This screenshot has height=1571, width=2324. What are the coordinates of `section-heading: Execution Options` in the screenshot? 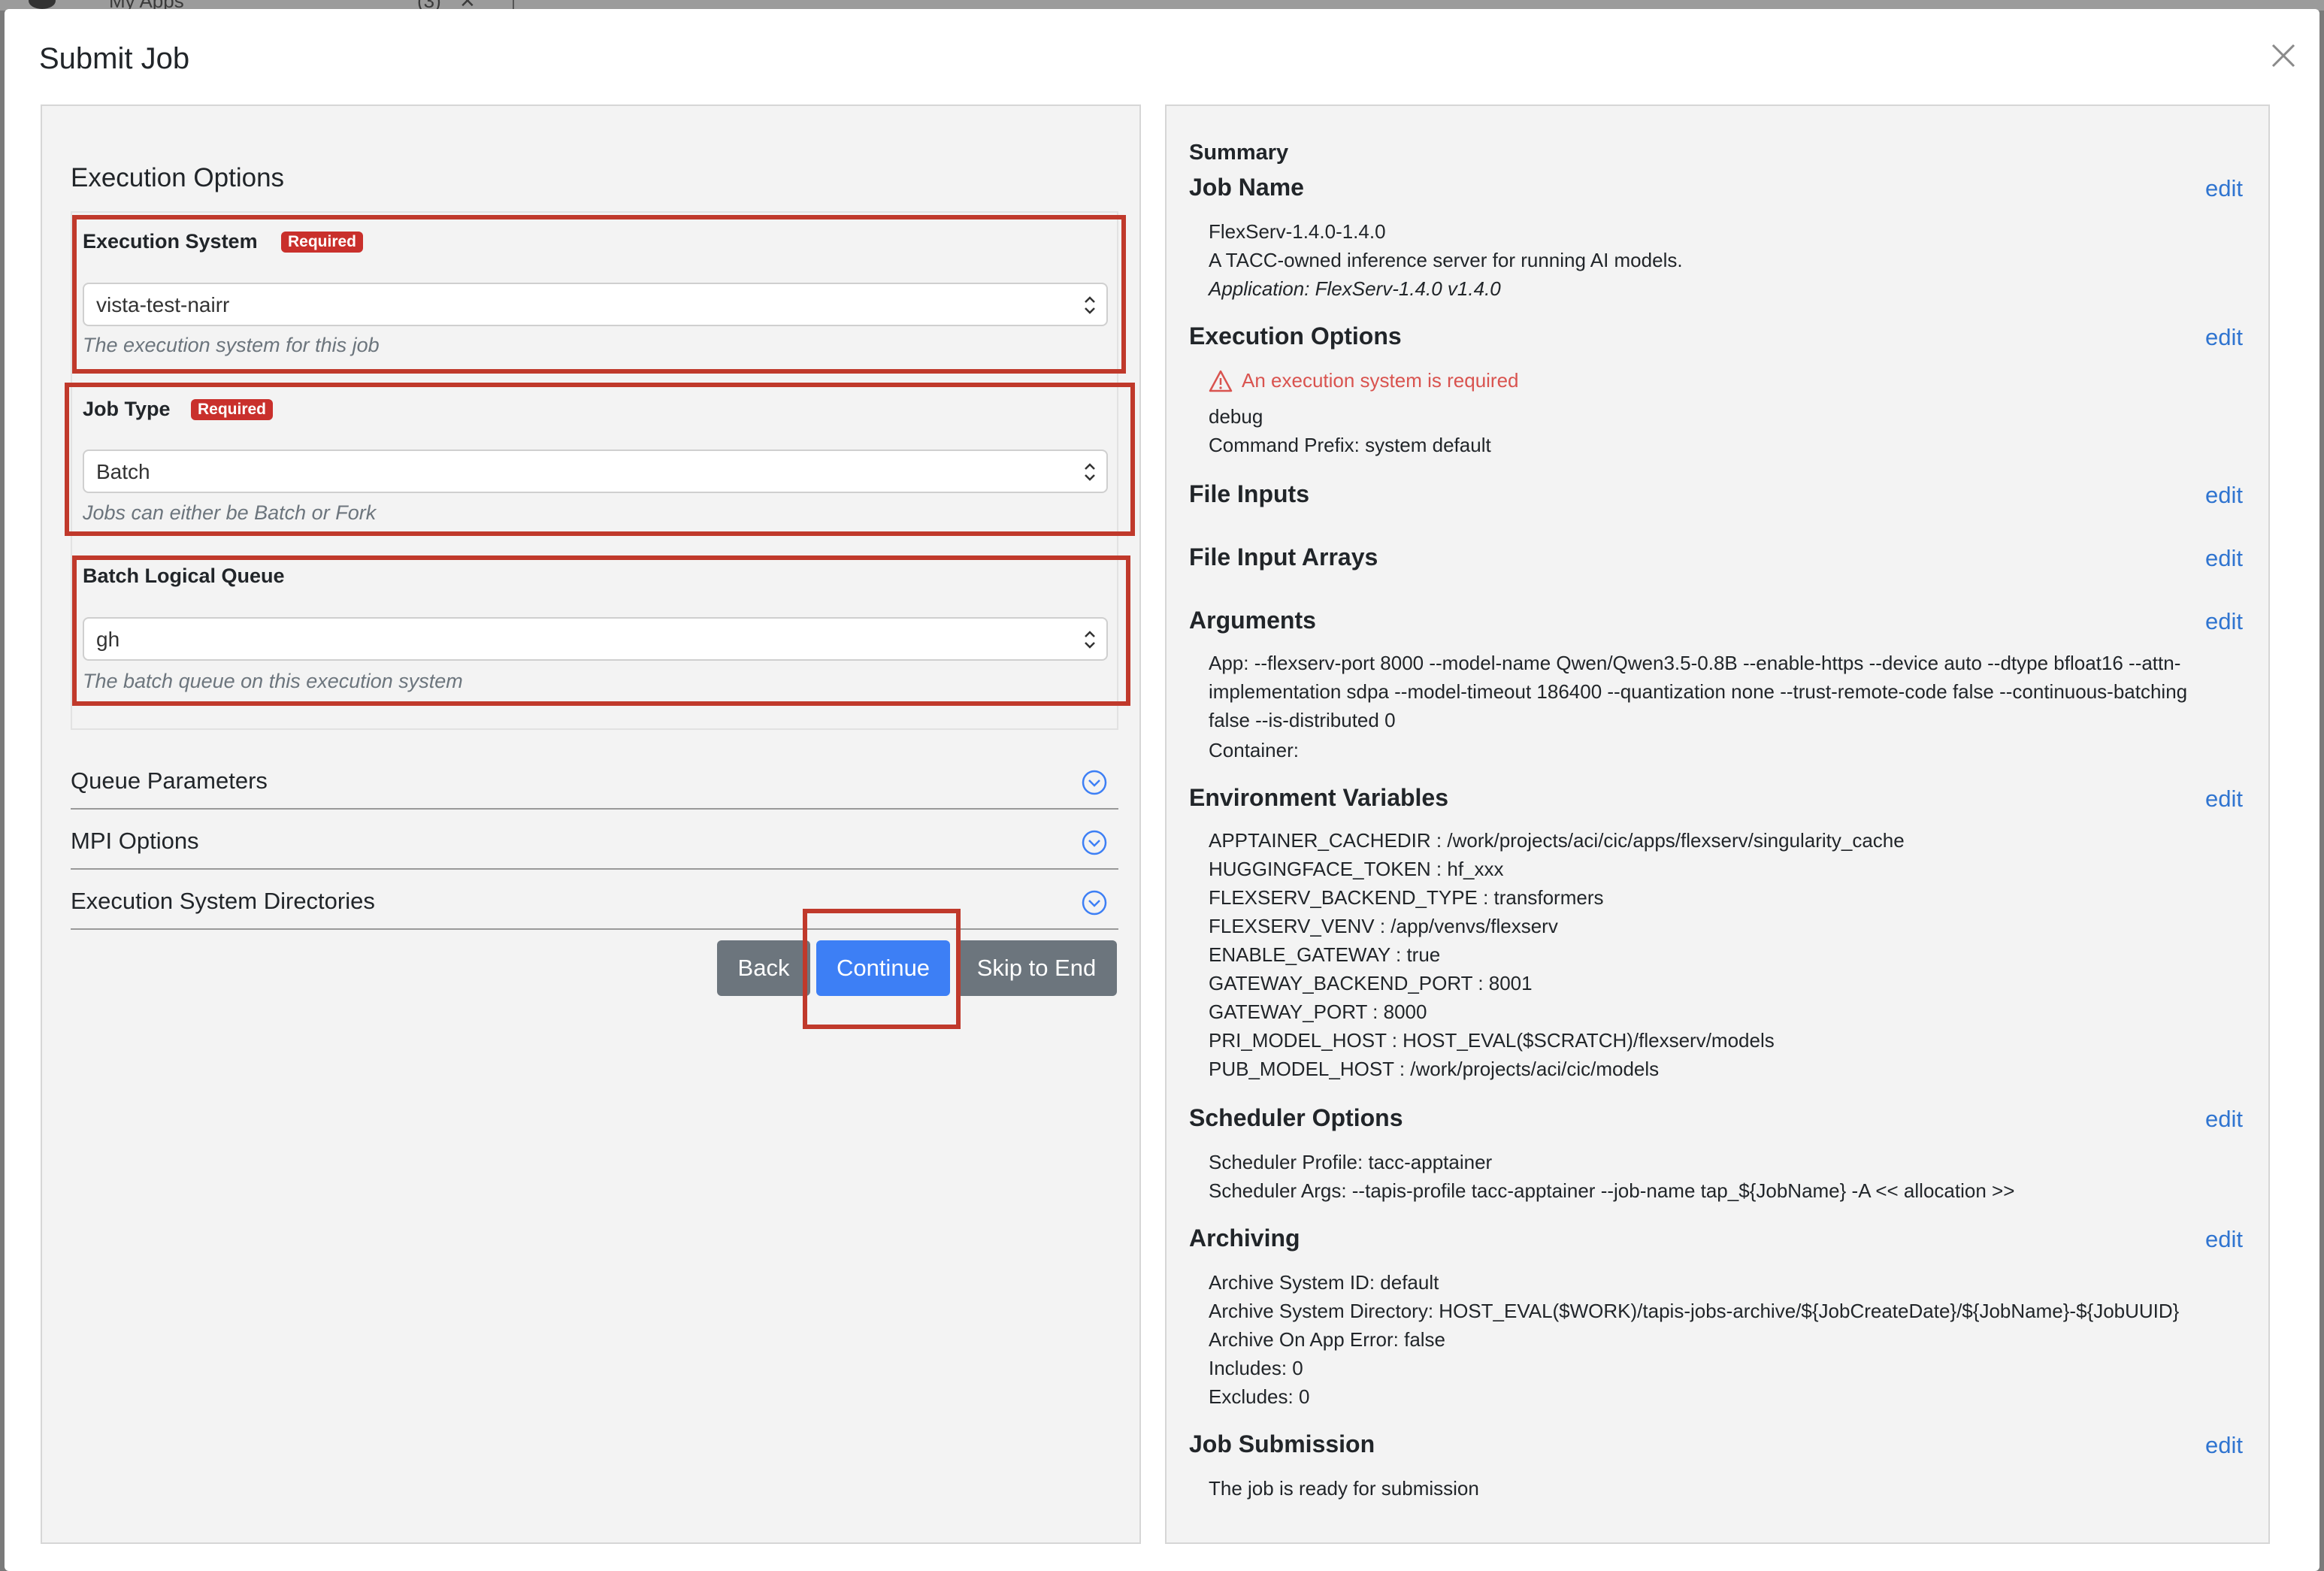 It's located at (178, 177).